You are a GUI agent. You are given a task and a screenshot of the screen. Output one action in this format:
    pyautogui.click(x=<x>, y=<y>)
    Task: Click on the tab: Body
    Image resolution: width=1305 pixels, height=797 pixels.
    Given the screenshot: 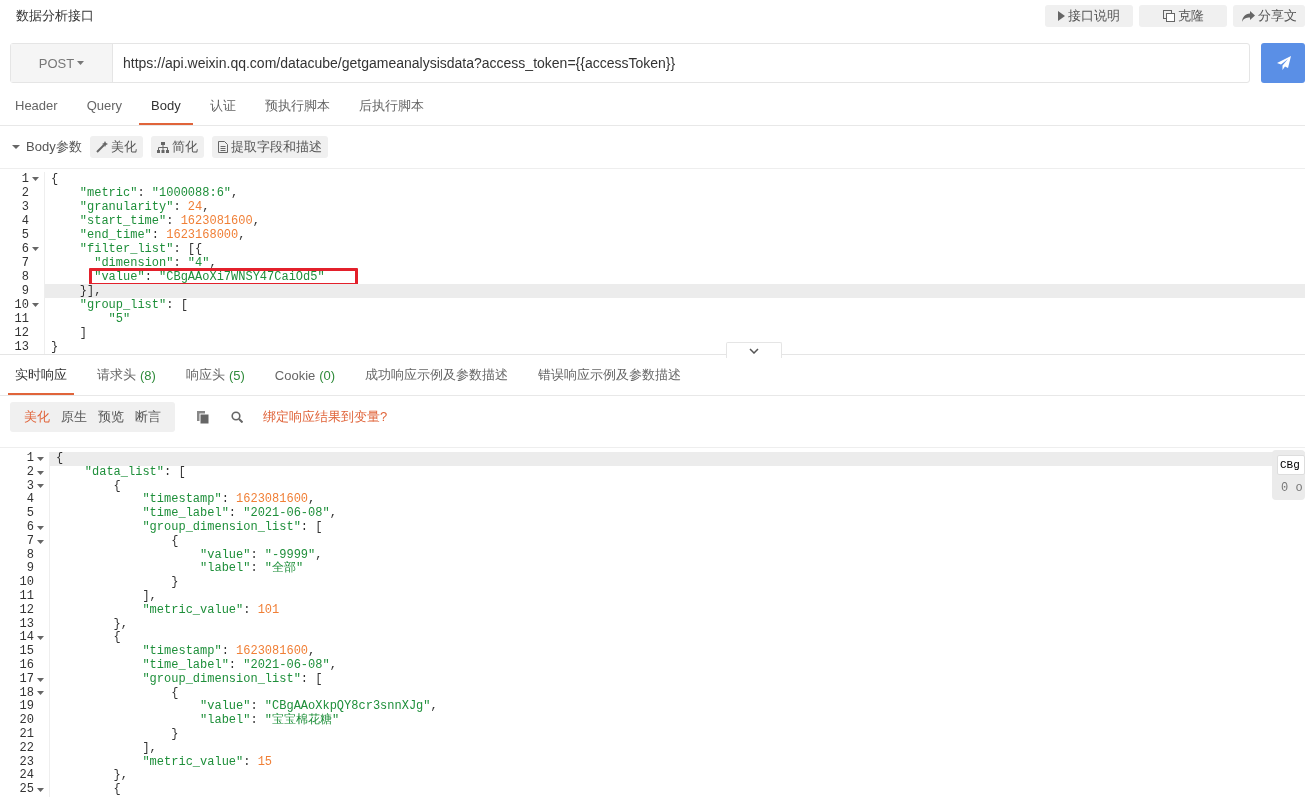 What is the action you would take?
    pyautogui.click(x=166, y=106)
    